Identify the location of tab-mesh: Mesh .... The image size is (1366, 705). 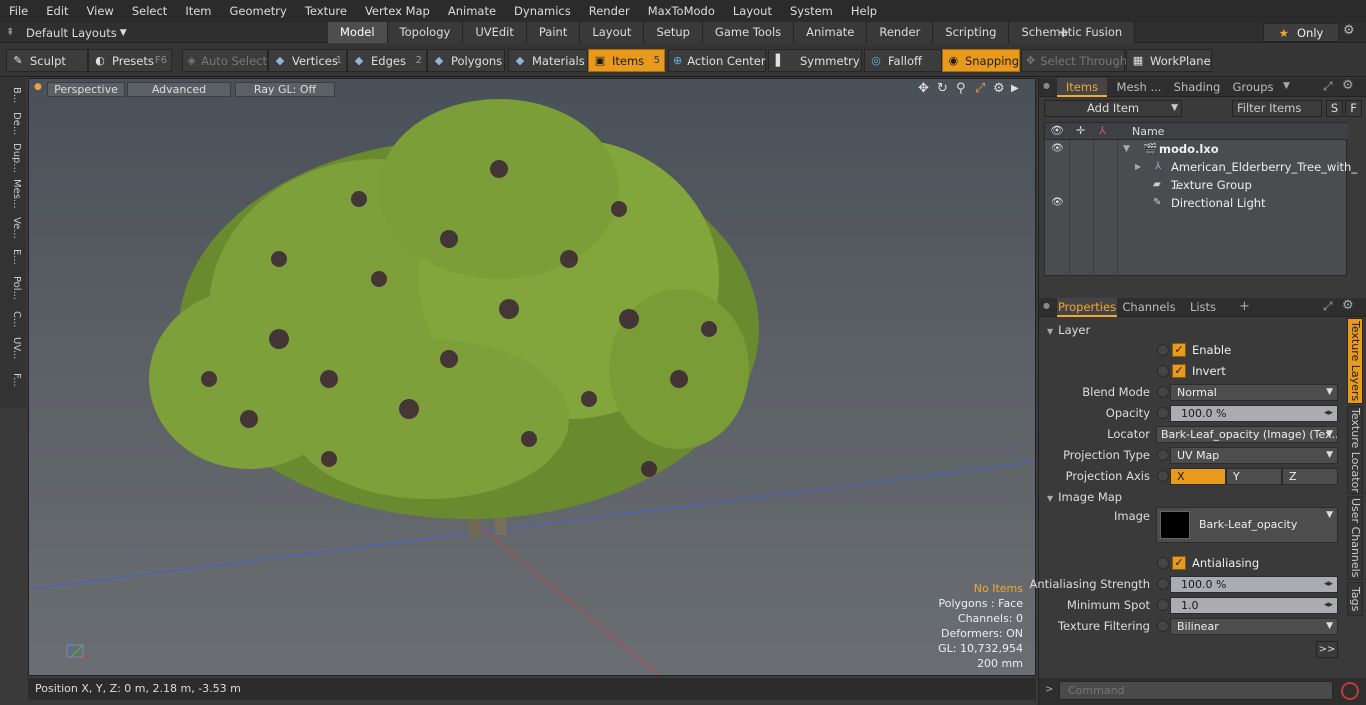
(1139, 87).